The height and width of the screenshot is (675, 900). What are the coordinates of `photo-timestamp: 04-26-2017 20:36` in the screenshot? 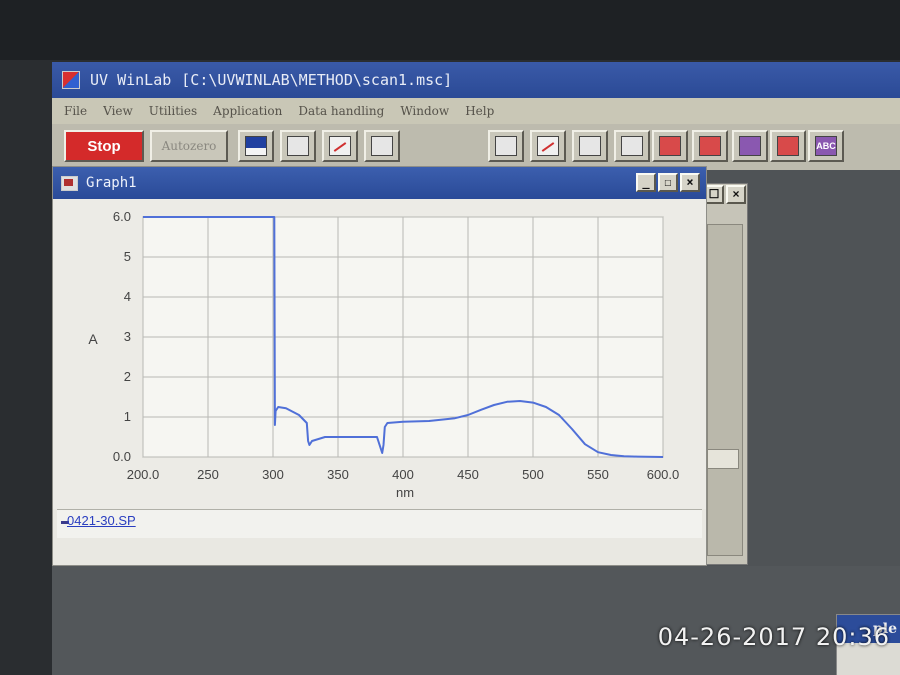 It's located at (773, 637).